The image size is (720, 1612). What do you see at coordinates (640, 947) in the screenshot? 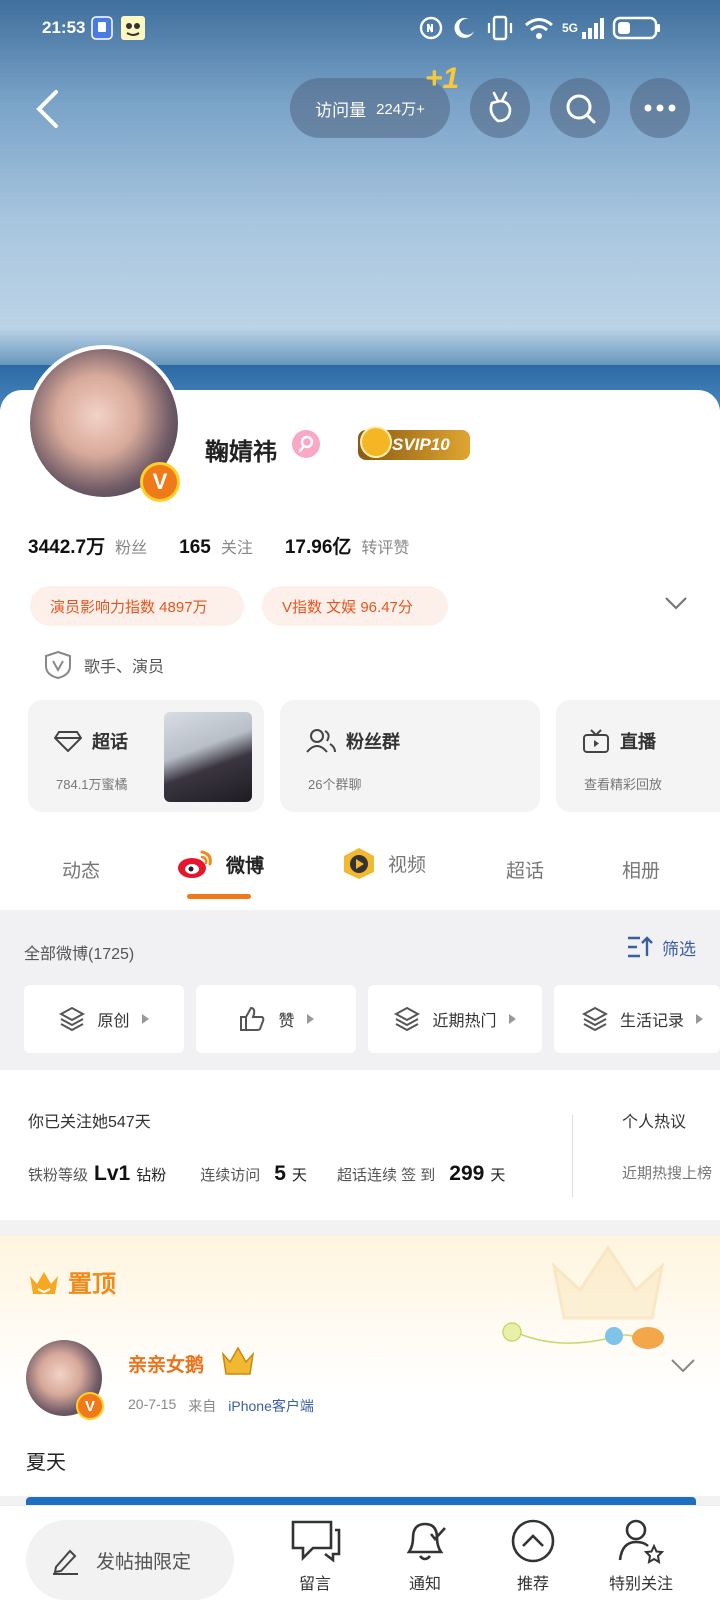
I see `filter-icon` at bounding box center [640, 947].